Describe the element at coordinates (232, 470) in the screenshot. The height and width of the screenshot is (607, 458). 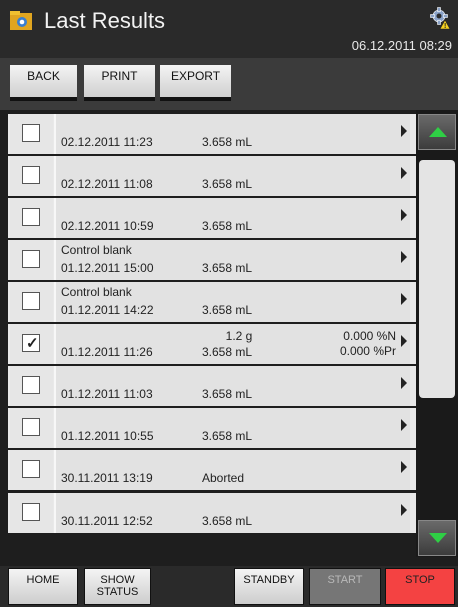
I see `result-cell: 30.11.2011 13:19 Aborted` at that location.